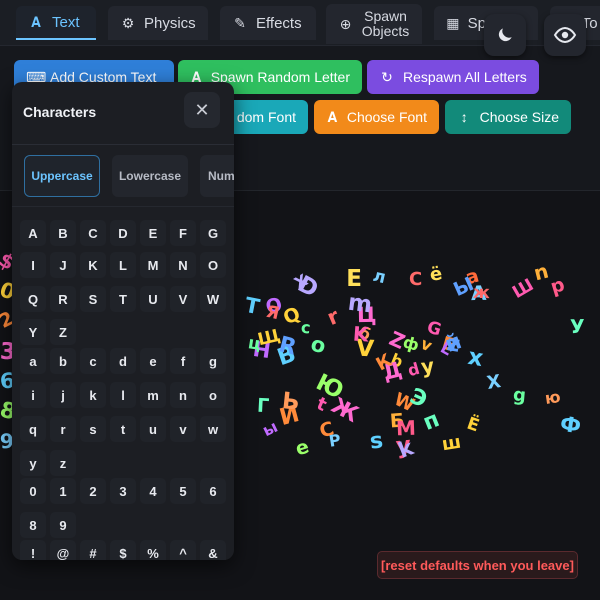  What do you see at coordinates (508, 117) in the screenshot?
I see `choose-size-button: ↕ Choose Size` at bounding box center [508, 117].